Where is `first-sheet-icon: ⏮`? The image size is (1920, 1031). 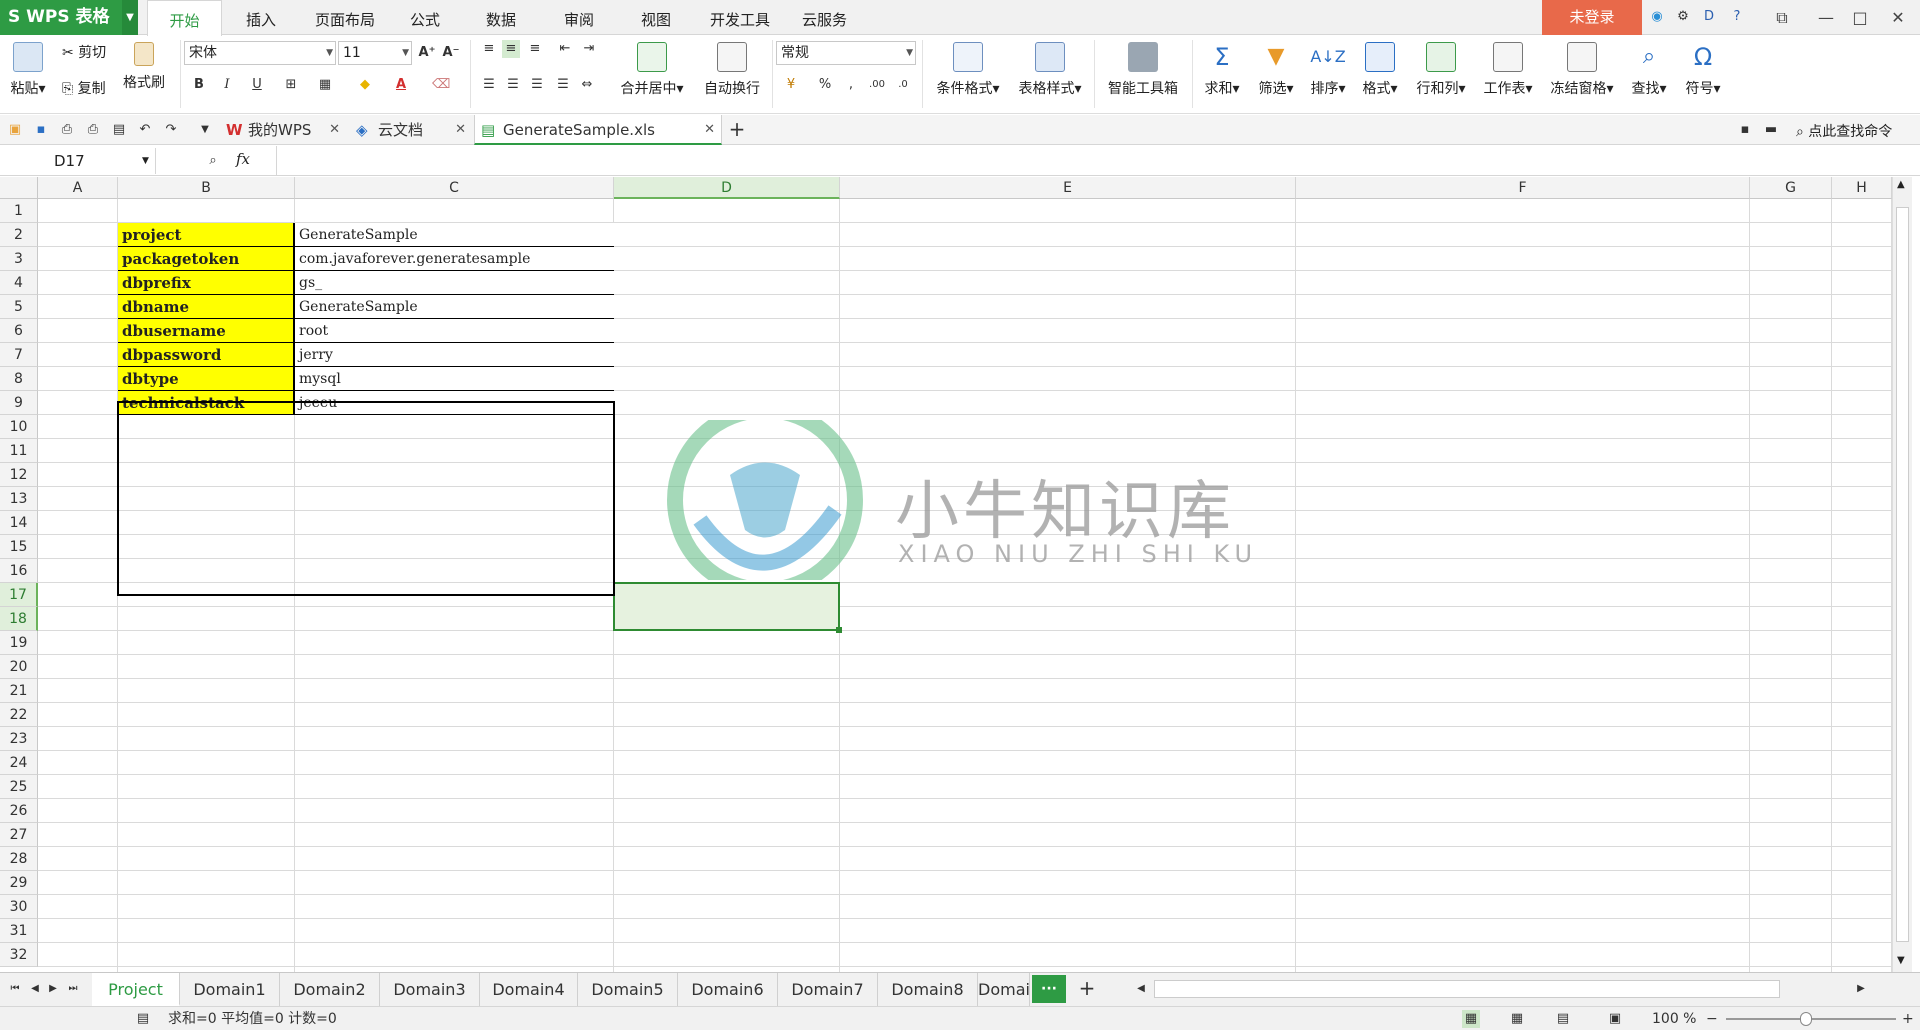 first-sheet-icon: ⏮ is located at coordinates (15, 989).